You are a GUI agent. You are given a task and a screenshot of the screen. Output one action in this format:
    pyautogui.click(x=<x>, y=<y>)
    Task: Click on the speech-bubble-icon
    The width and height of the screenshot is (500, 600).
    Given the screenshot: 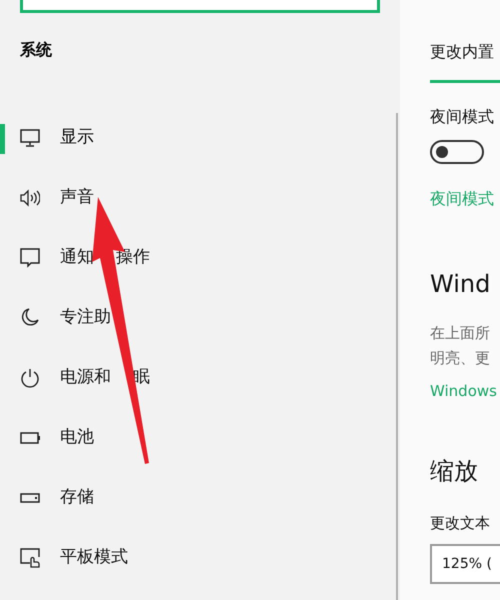 What is the action you would take?
    pyautogui.click(x=30, y=258)
    